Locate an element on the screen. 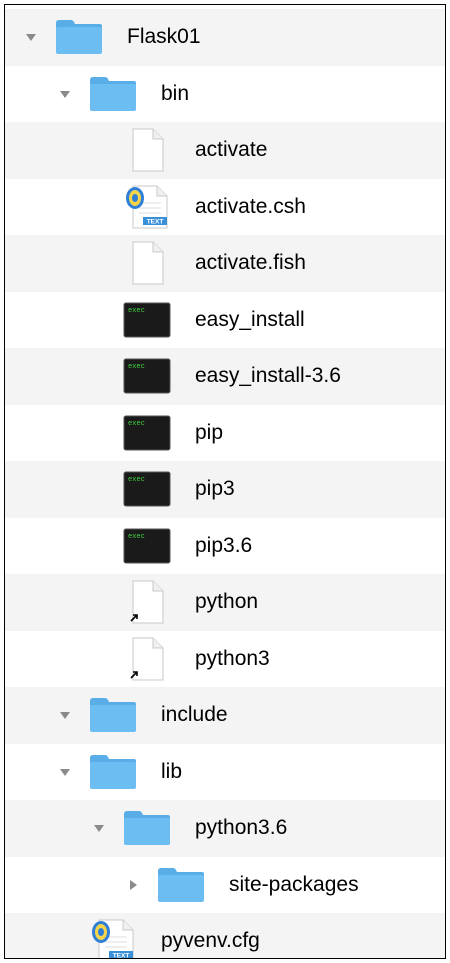 This screenshot has height=963, width=450. item-name: include is located at coordinates (194, 715).